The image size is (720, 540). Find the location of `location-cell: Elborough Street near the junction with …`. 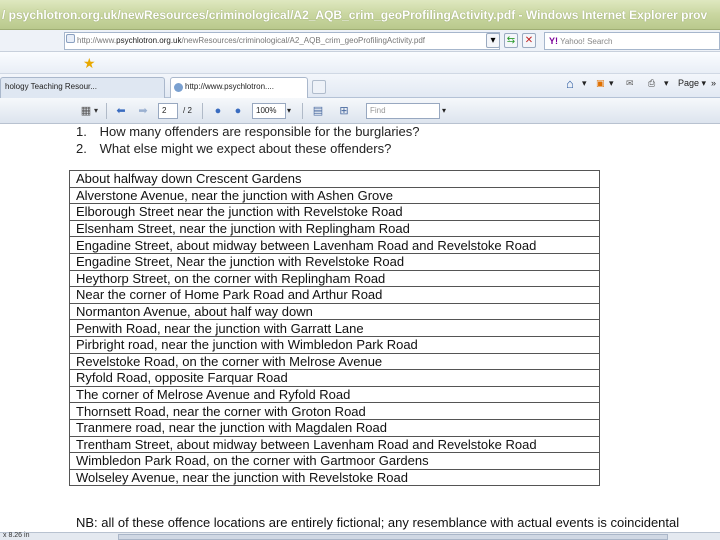

location-cell: Elborough Street near the junction with … is located at coordinates (334, 212).